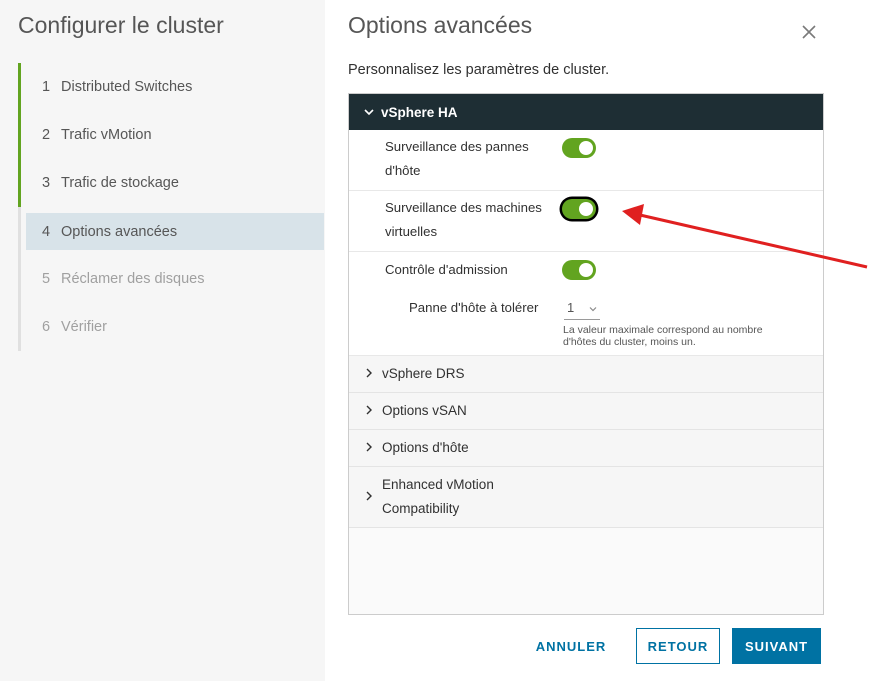  I want to click on host-monitoring-label: Surveillance des pannes d'hôte, so click(467, 159).